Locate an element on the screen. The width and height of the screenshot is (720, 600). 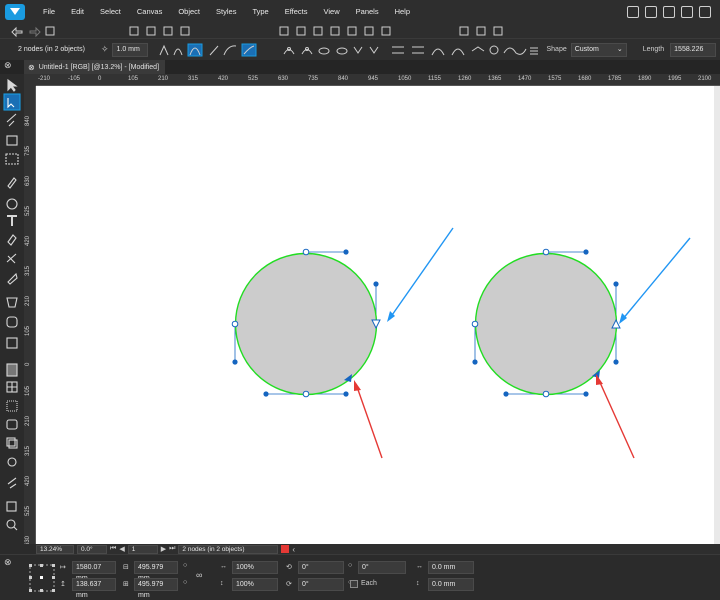
menu-select: Select is located at coordinates (110, 12).